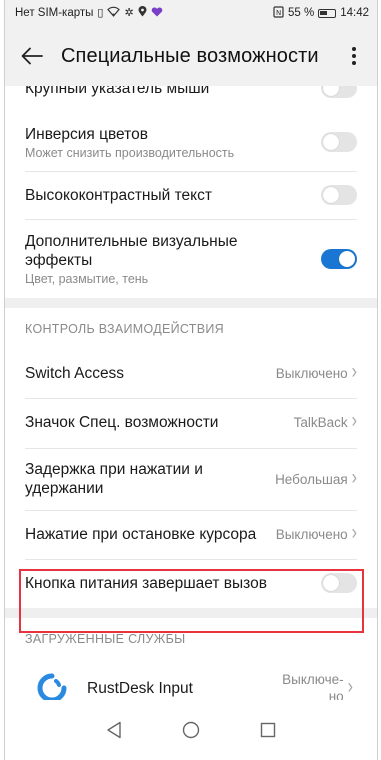  Describe the element at coordinates (114, 469) in the screenshot. I see `setting-label-line1: Задержка при нажатии и` at that location.